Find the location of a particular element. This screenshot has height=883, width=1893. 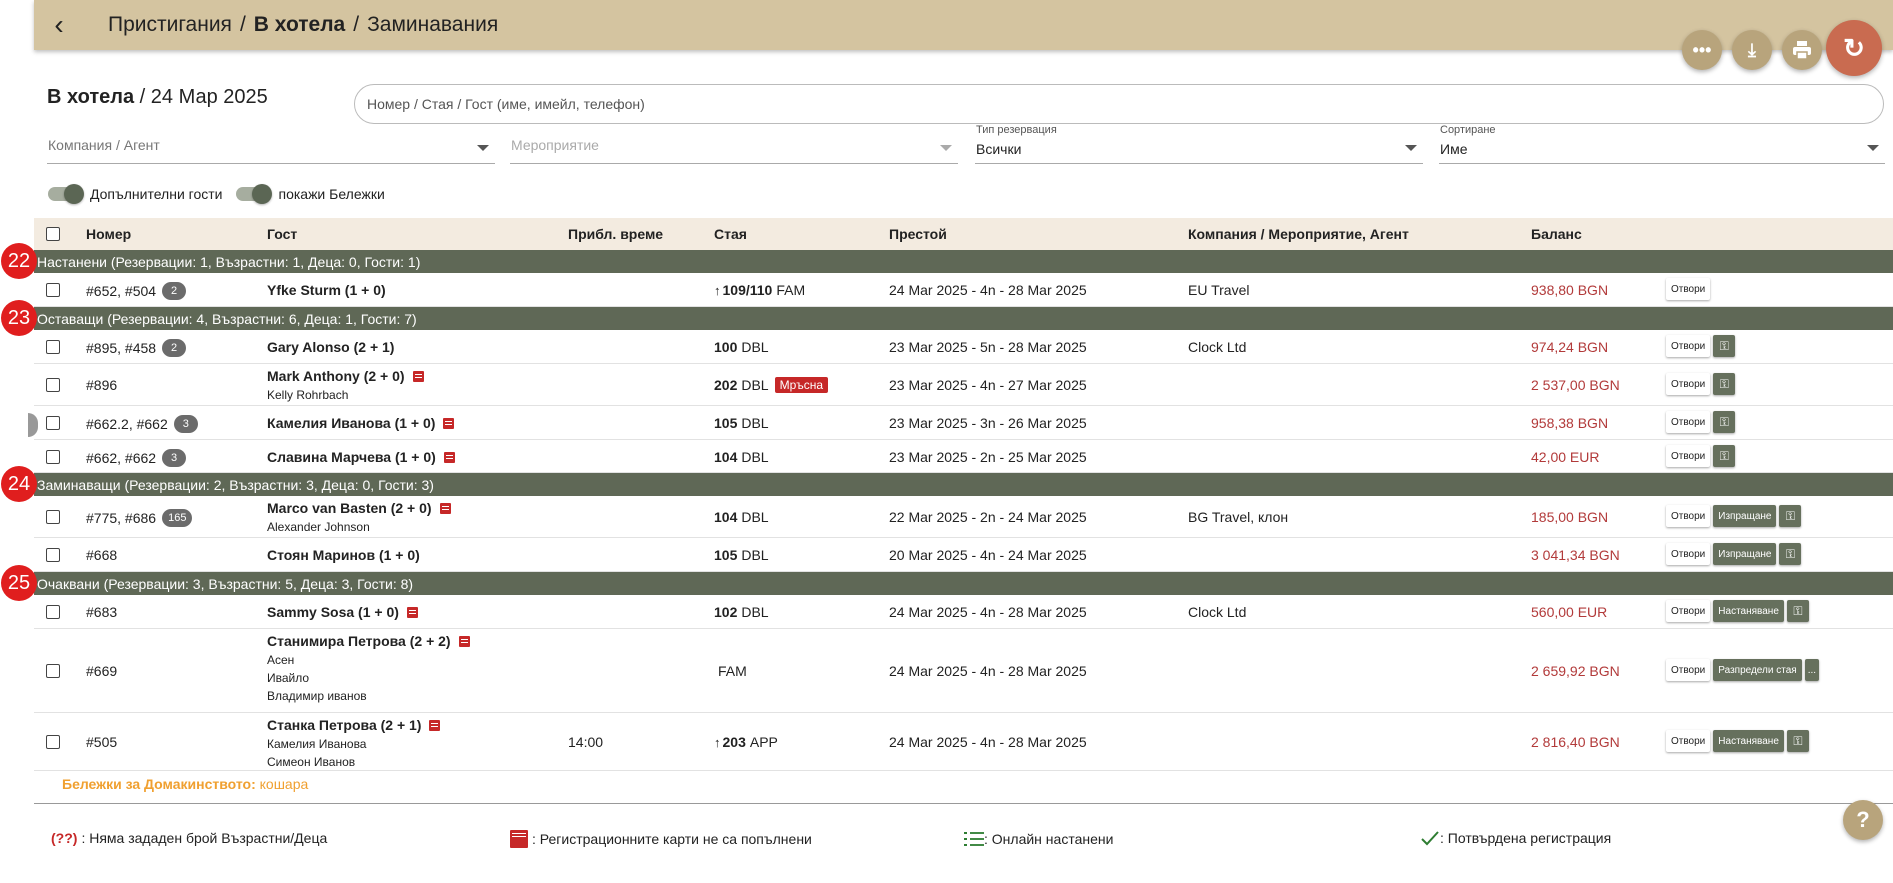

guest-name: Yfke Sturm (1 + 0) is located at coordinates (326, 290).